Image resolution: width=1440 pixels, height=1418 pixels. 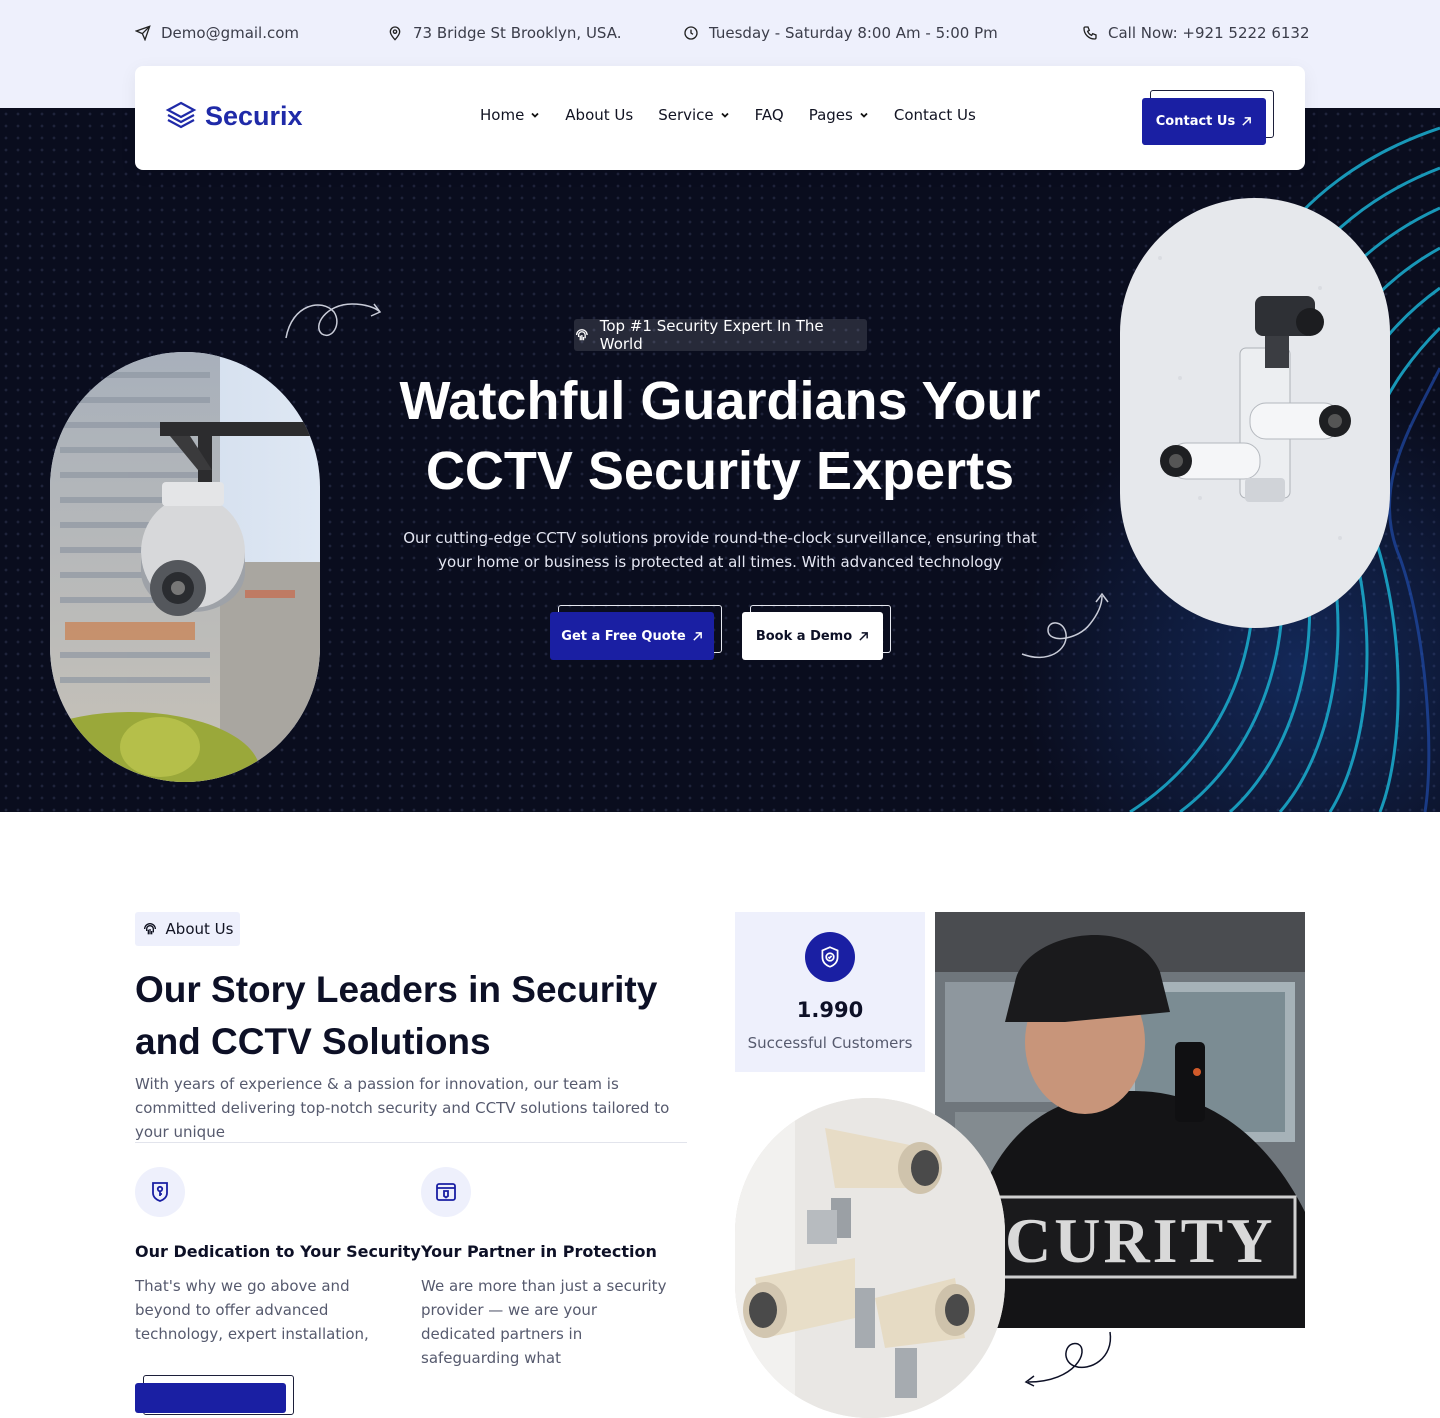 I want to click on hero-right-cameras-image, so click(x=1255, y=413).